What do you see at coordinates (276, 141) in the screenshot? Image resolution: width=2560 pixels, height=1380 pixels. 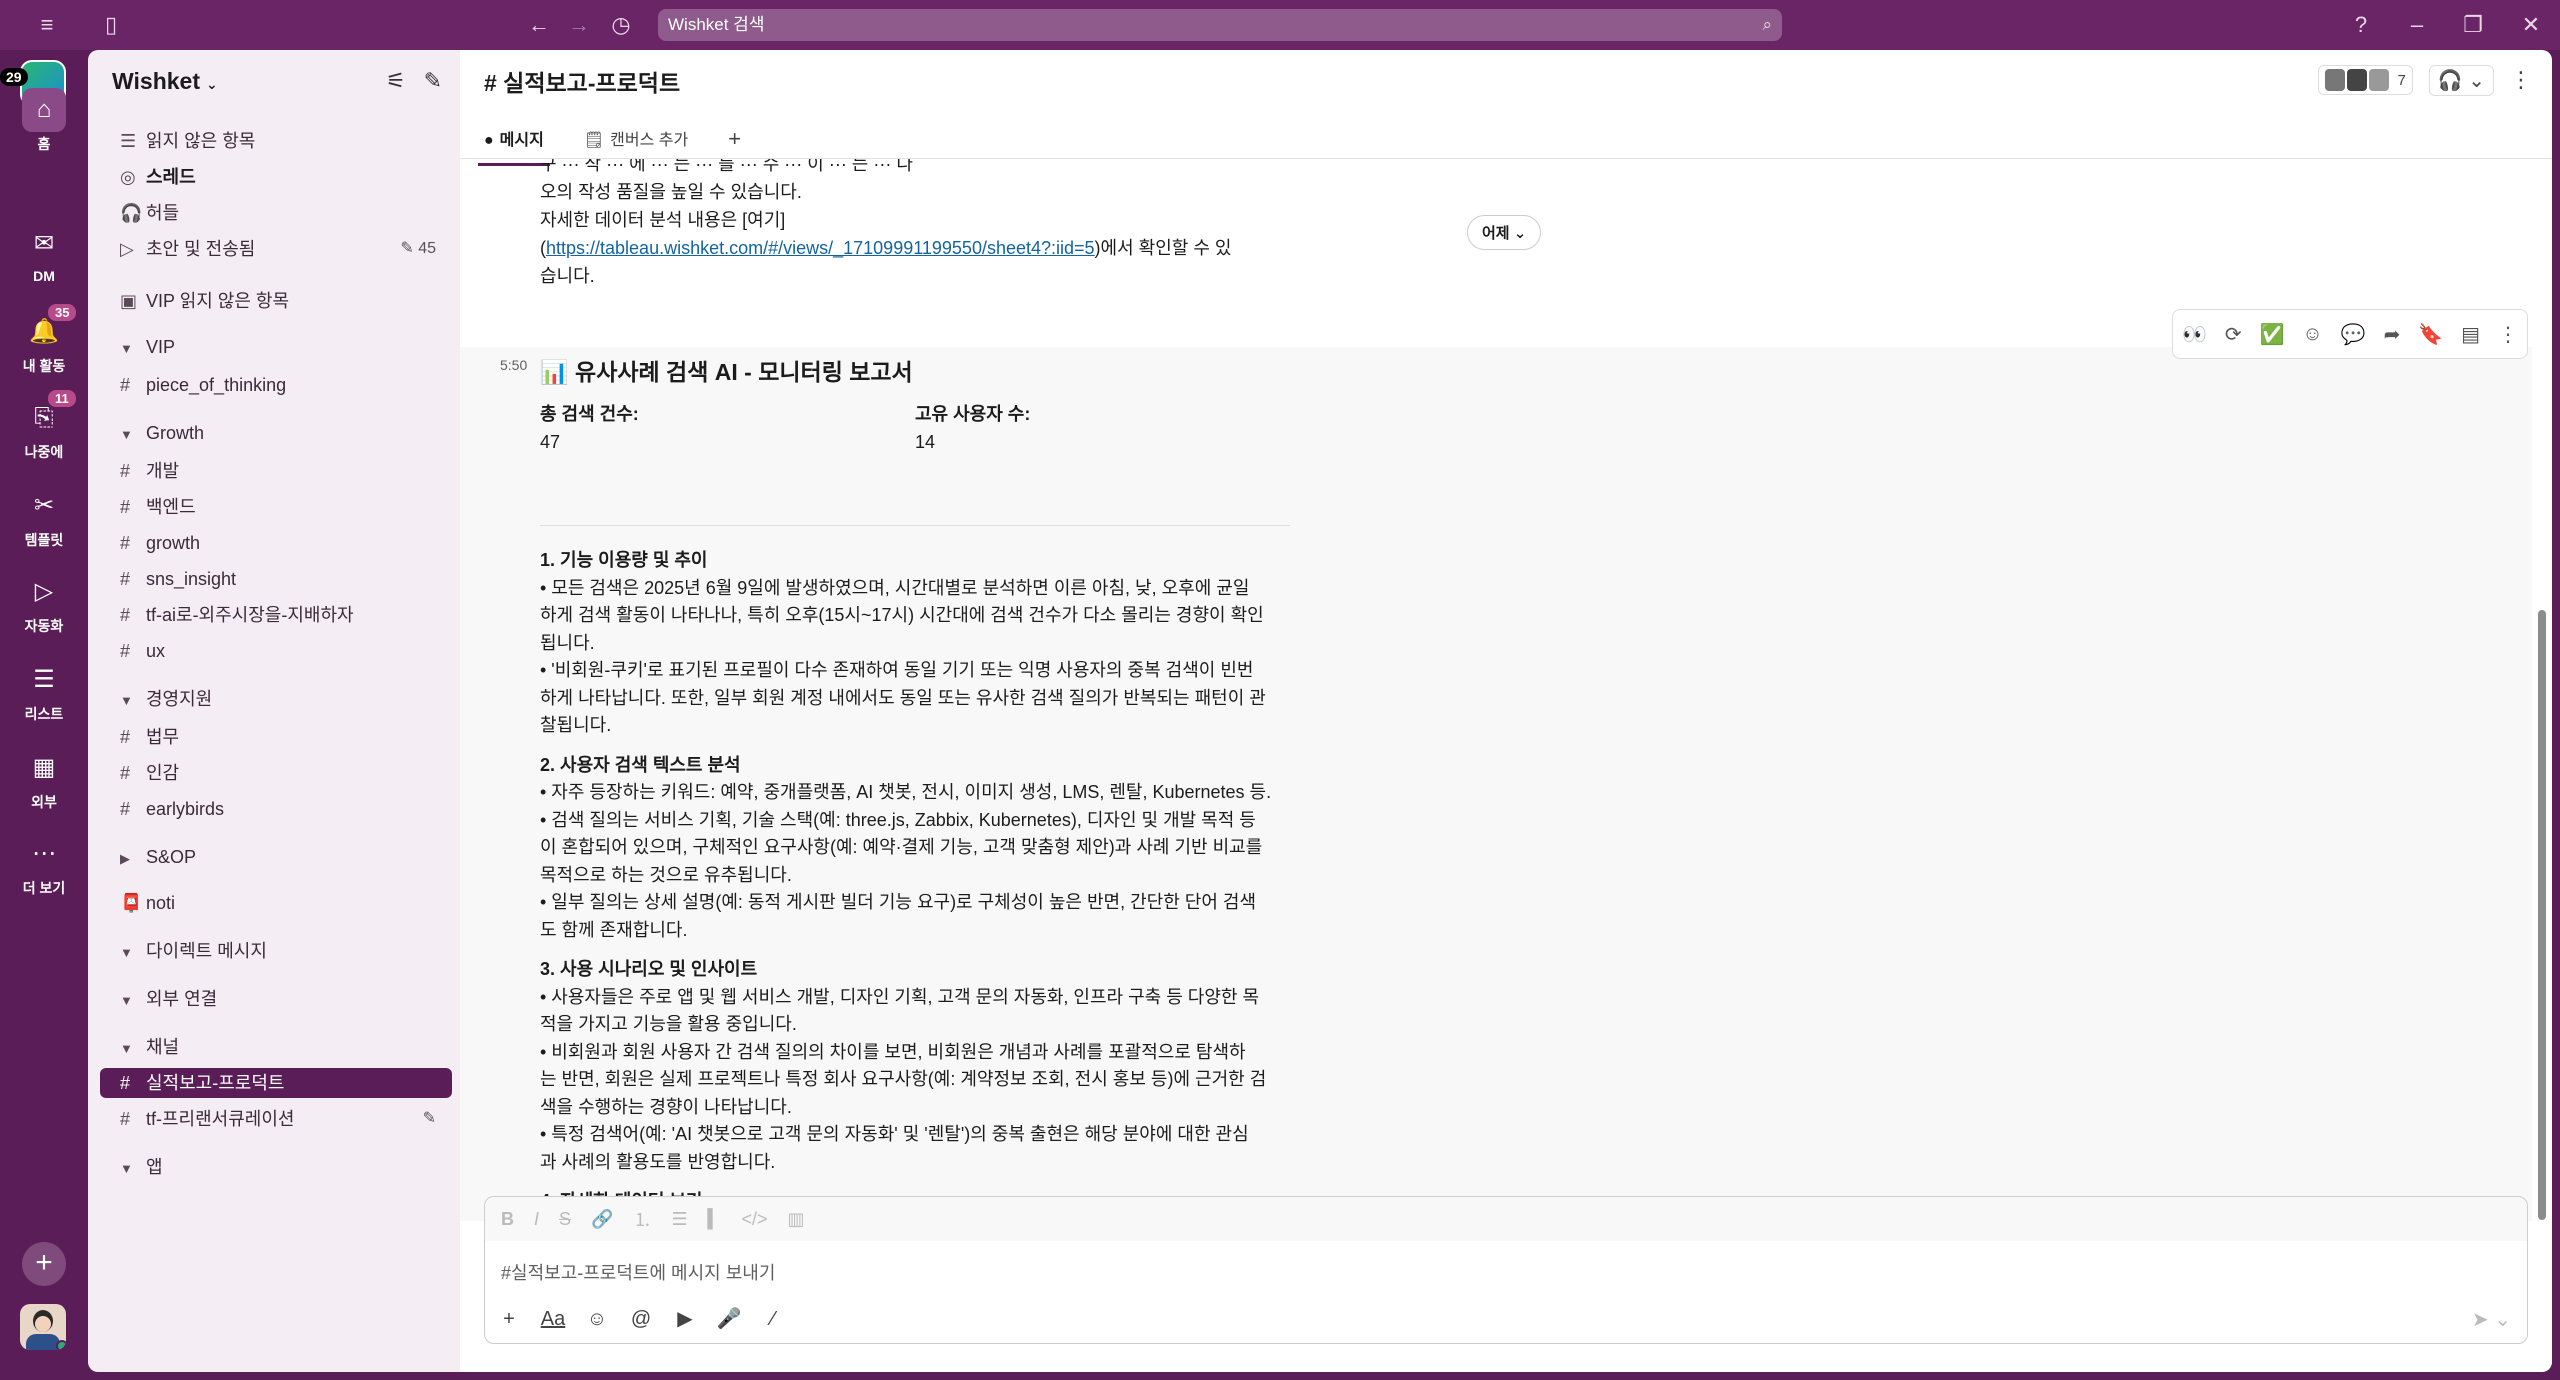 I see `sidebar-item: ☰ 읽지 않은 항목` at bounding box center [276, 141].